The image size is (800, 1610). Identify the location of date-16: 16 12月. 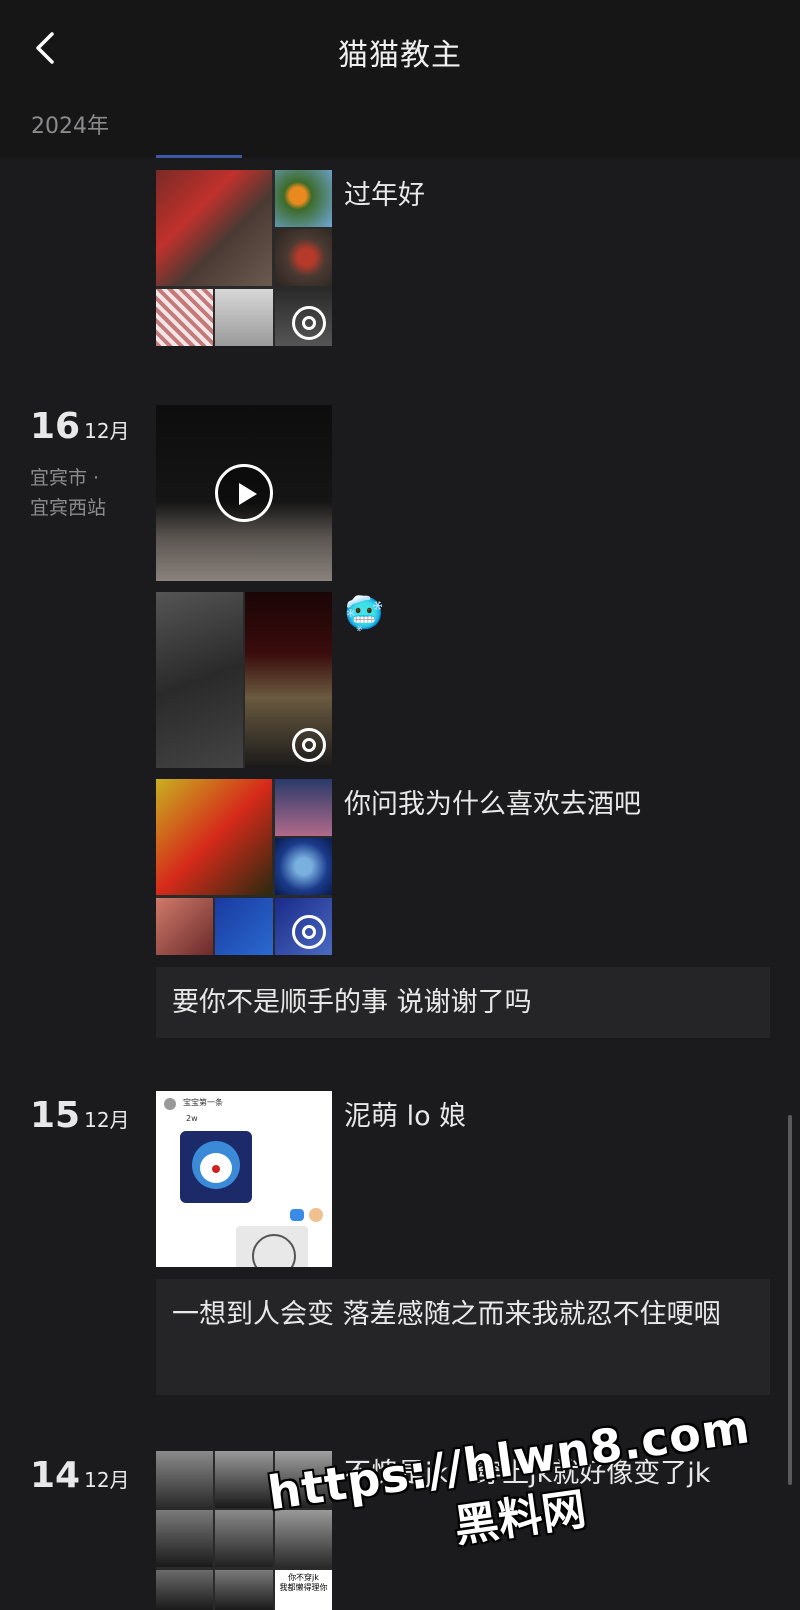
(80, 426).